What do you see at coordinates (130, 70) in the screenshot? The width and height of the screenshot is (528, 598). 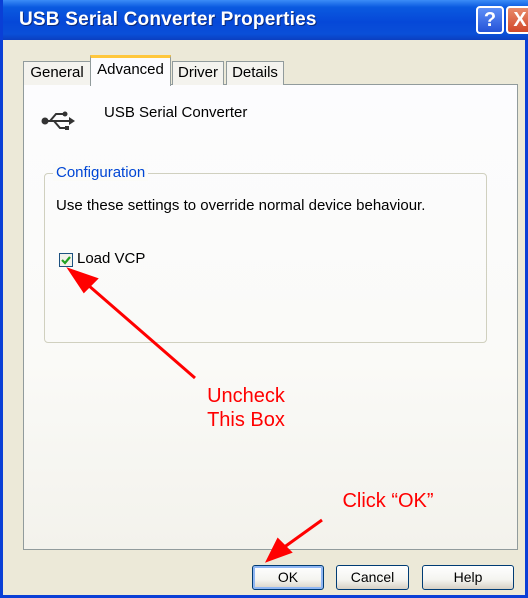 I see `tab-advanced: Advanced` at bounding box center [130, 70].